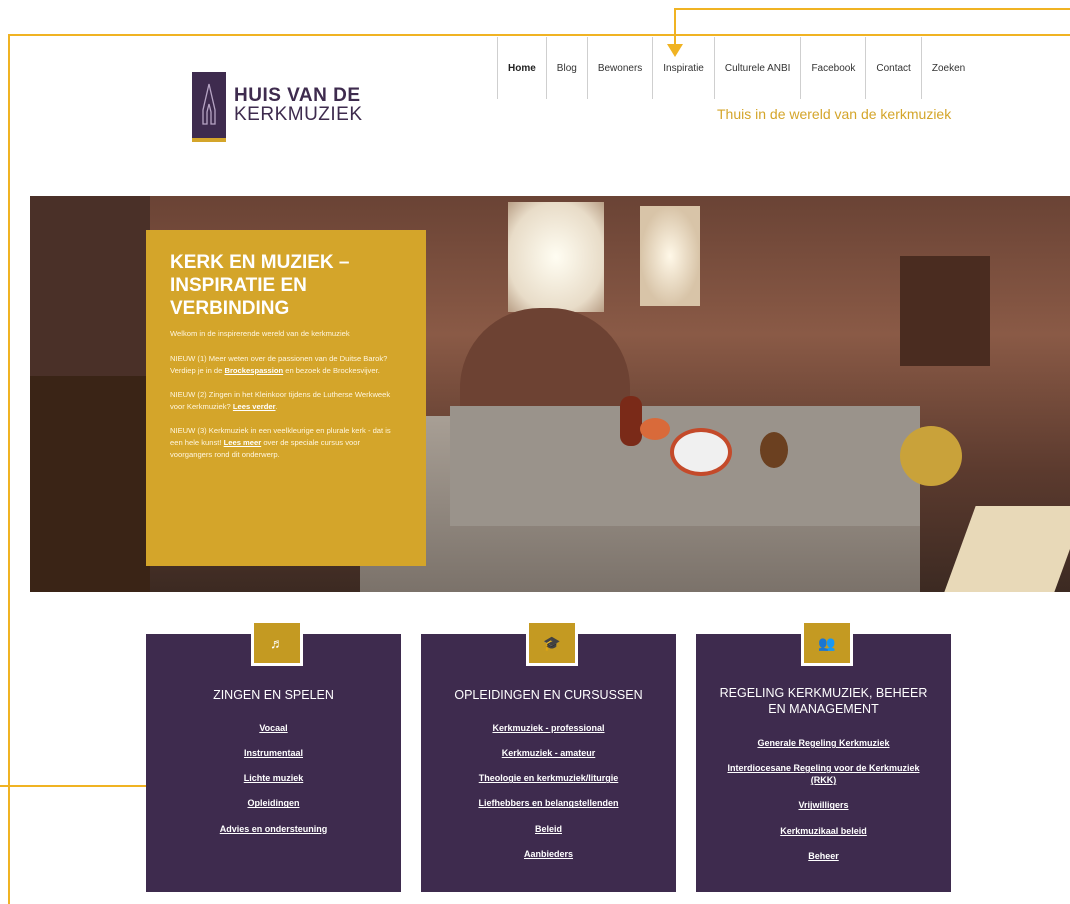 This screenshot has height=904, width=1070. Describe the element at coordinates (273, 753) in the screenshot. I see `card-link: Instrumentaal` at that location.